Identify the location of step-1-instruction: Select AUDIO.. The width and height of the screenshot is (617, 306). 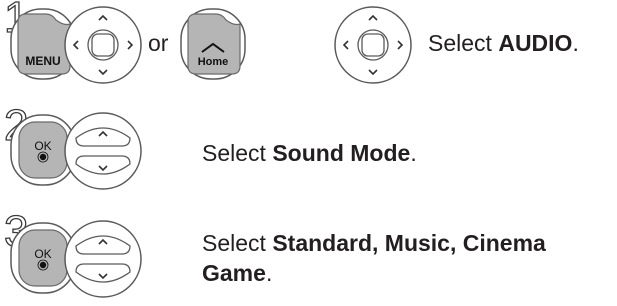
(503, 43).